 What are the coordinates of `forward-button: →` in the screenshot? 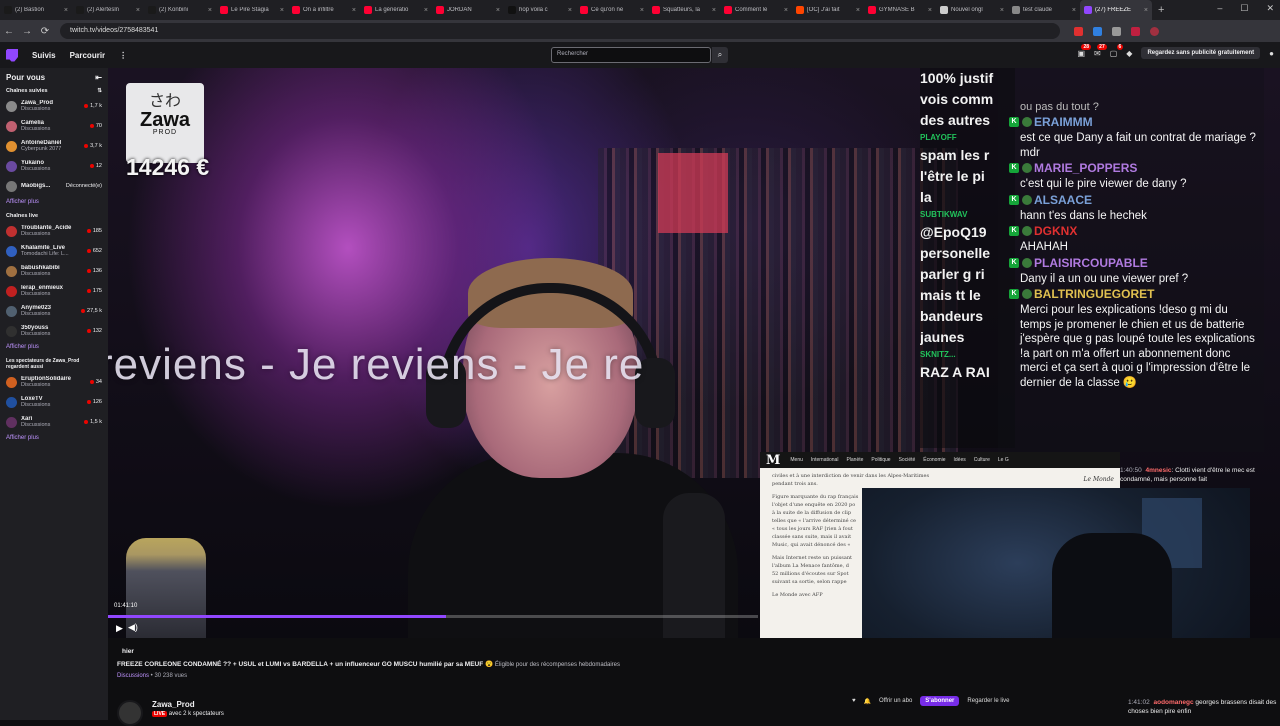 It's located at (27, 31).